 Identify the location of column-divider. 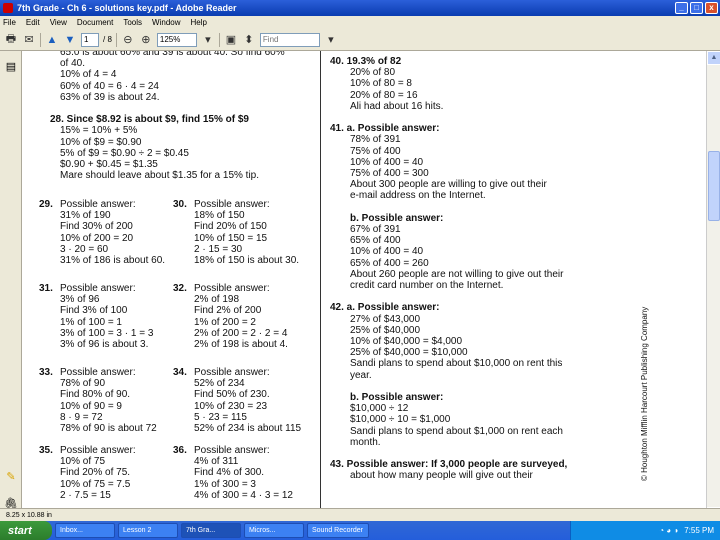
(320, 286).